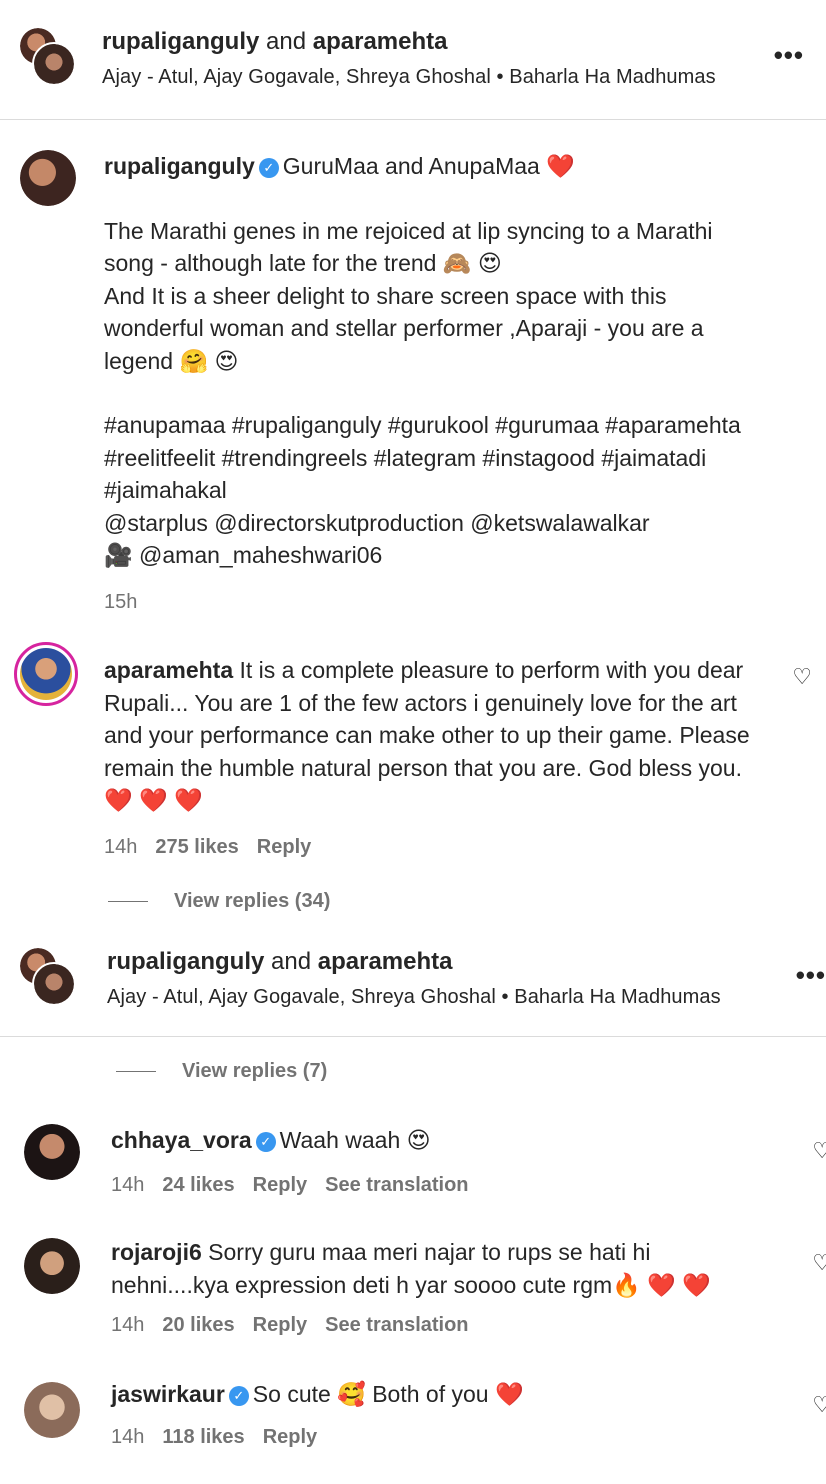 Image resolution: width=826 pixels, height=1484 pixels. I want to click on view-replies-button: View replies (7), so click(221, 1071).